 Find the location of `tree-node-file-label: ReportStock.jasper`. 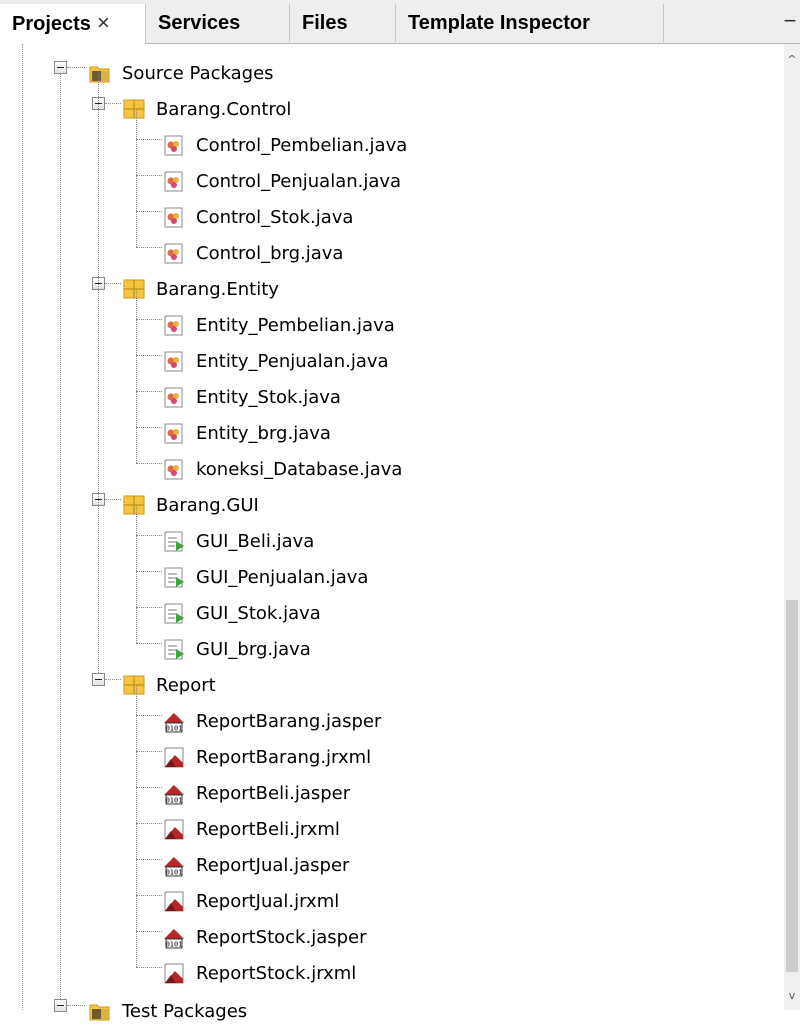

tree-node-file-label: ReportStock.jasper is located at coordinates (281, 937).